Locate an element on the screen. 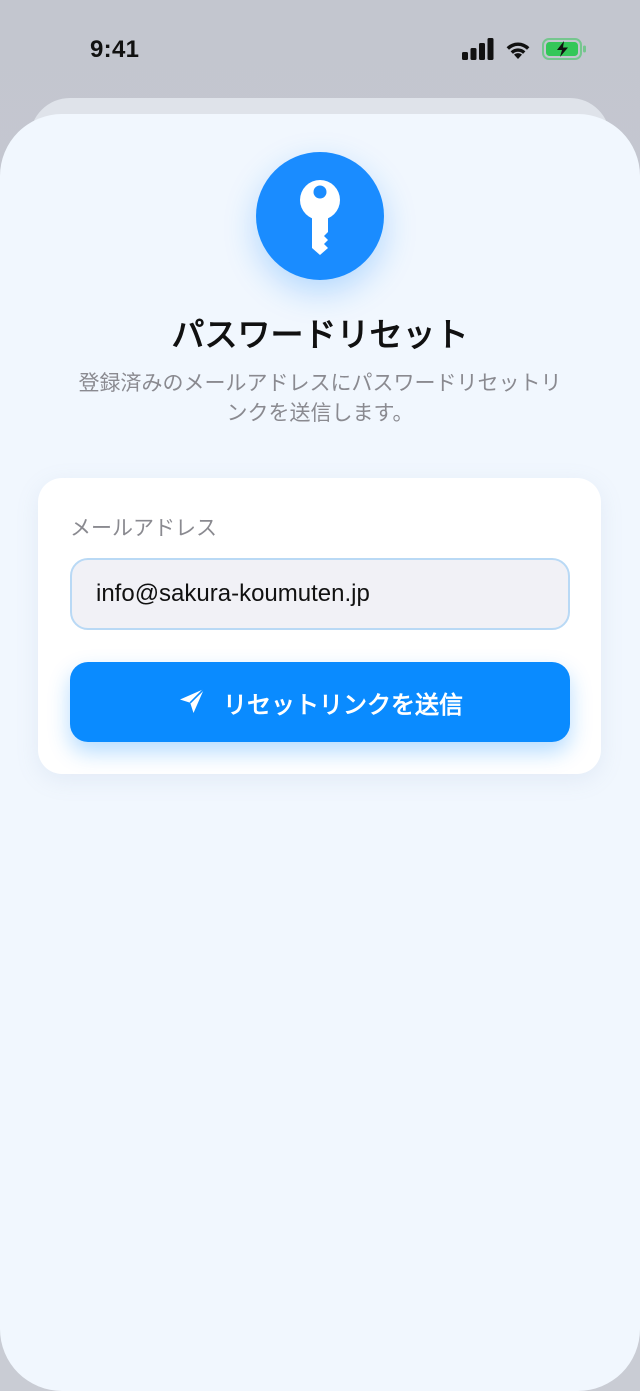  cellular-signal-icon is located at coordinates (478, 51).